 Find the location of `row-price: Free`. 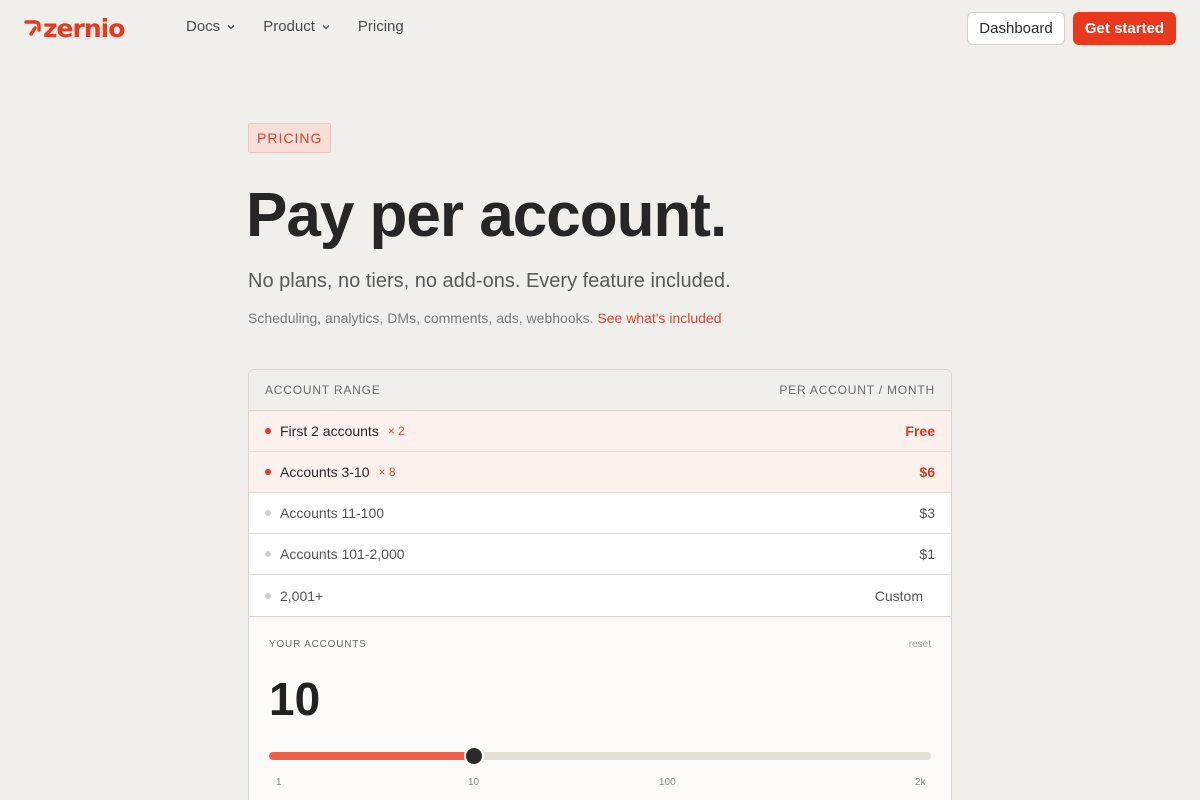

row-price: Free is located at coordinates (920, 431).